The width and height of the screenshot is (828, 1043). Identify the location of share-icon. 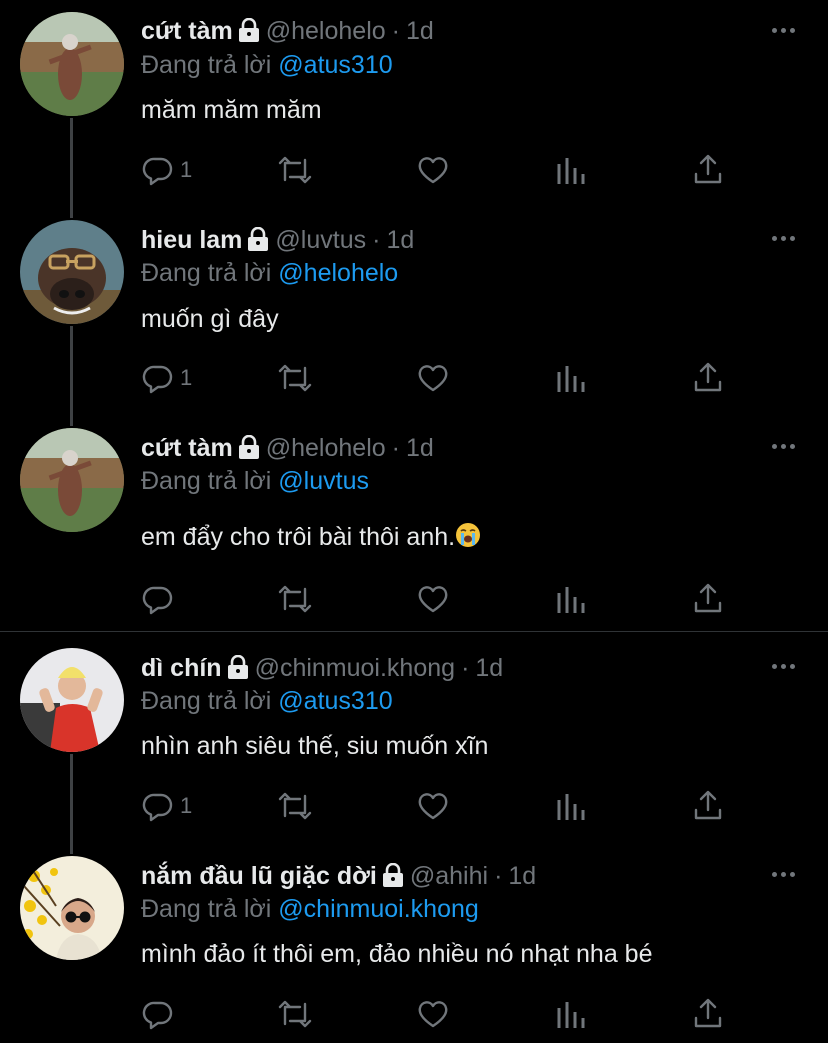
(708, 1013).